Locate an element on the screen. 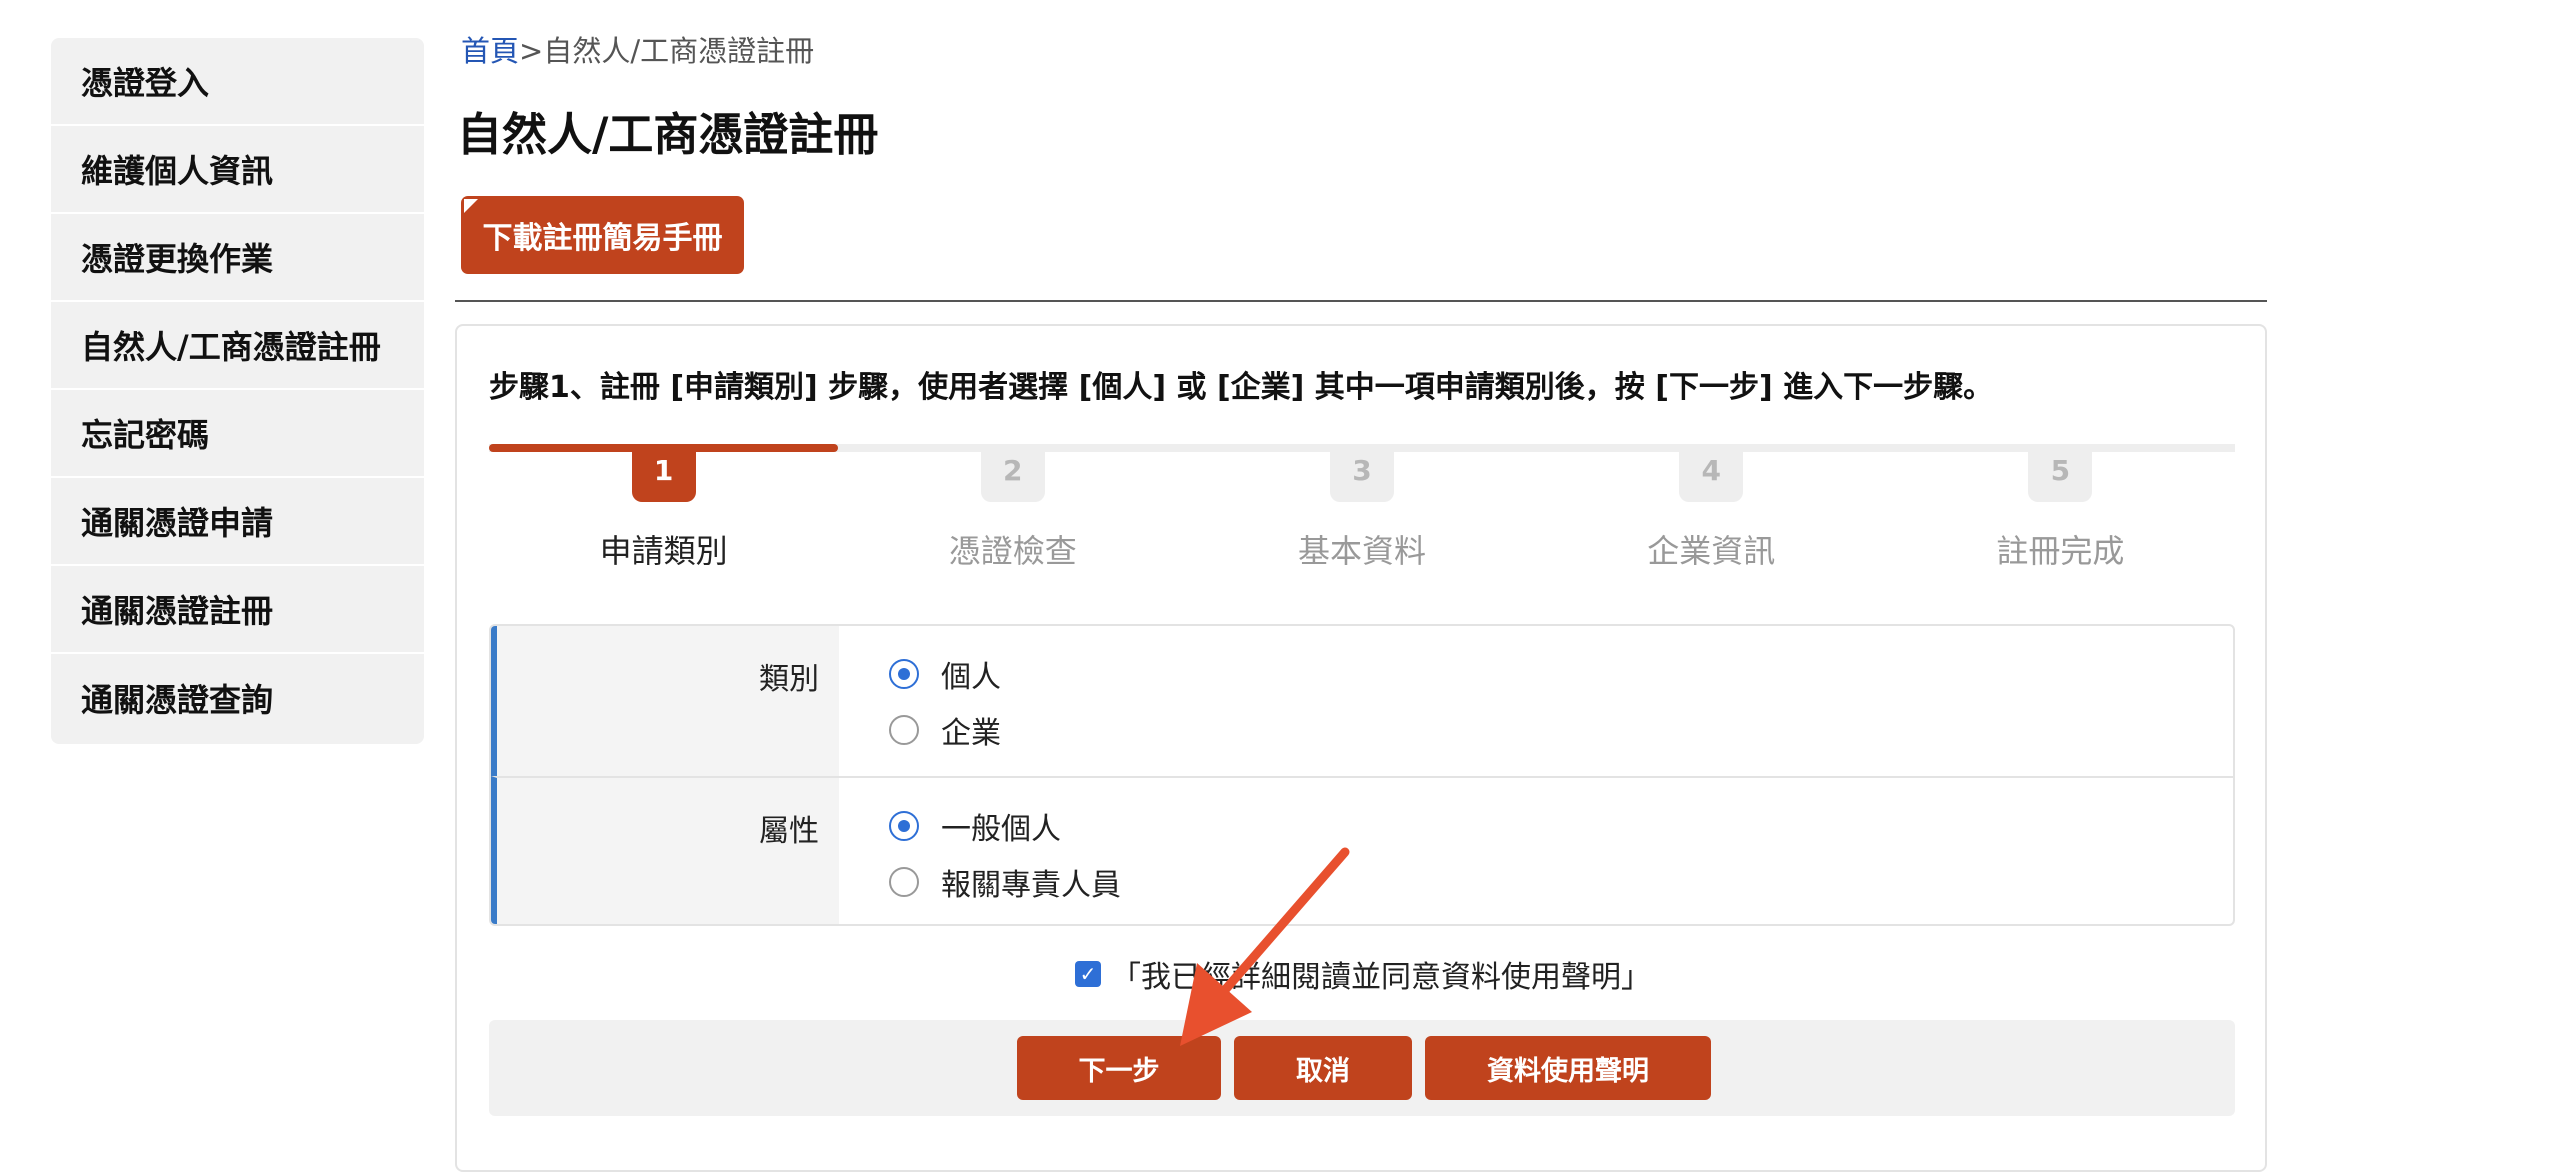 The width and height of the screenshot is (2568, 1176). step-4: 4 企業資訊 is located at coordinates (1711, 514).